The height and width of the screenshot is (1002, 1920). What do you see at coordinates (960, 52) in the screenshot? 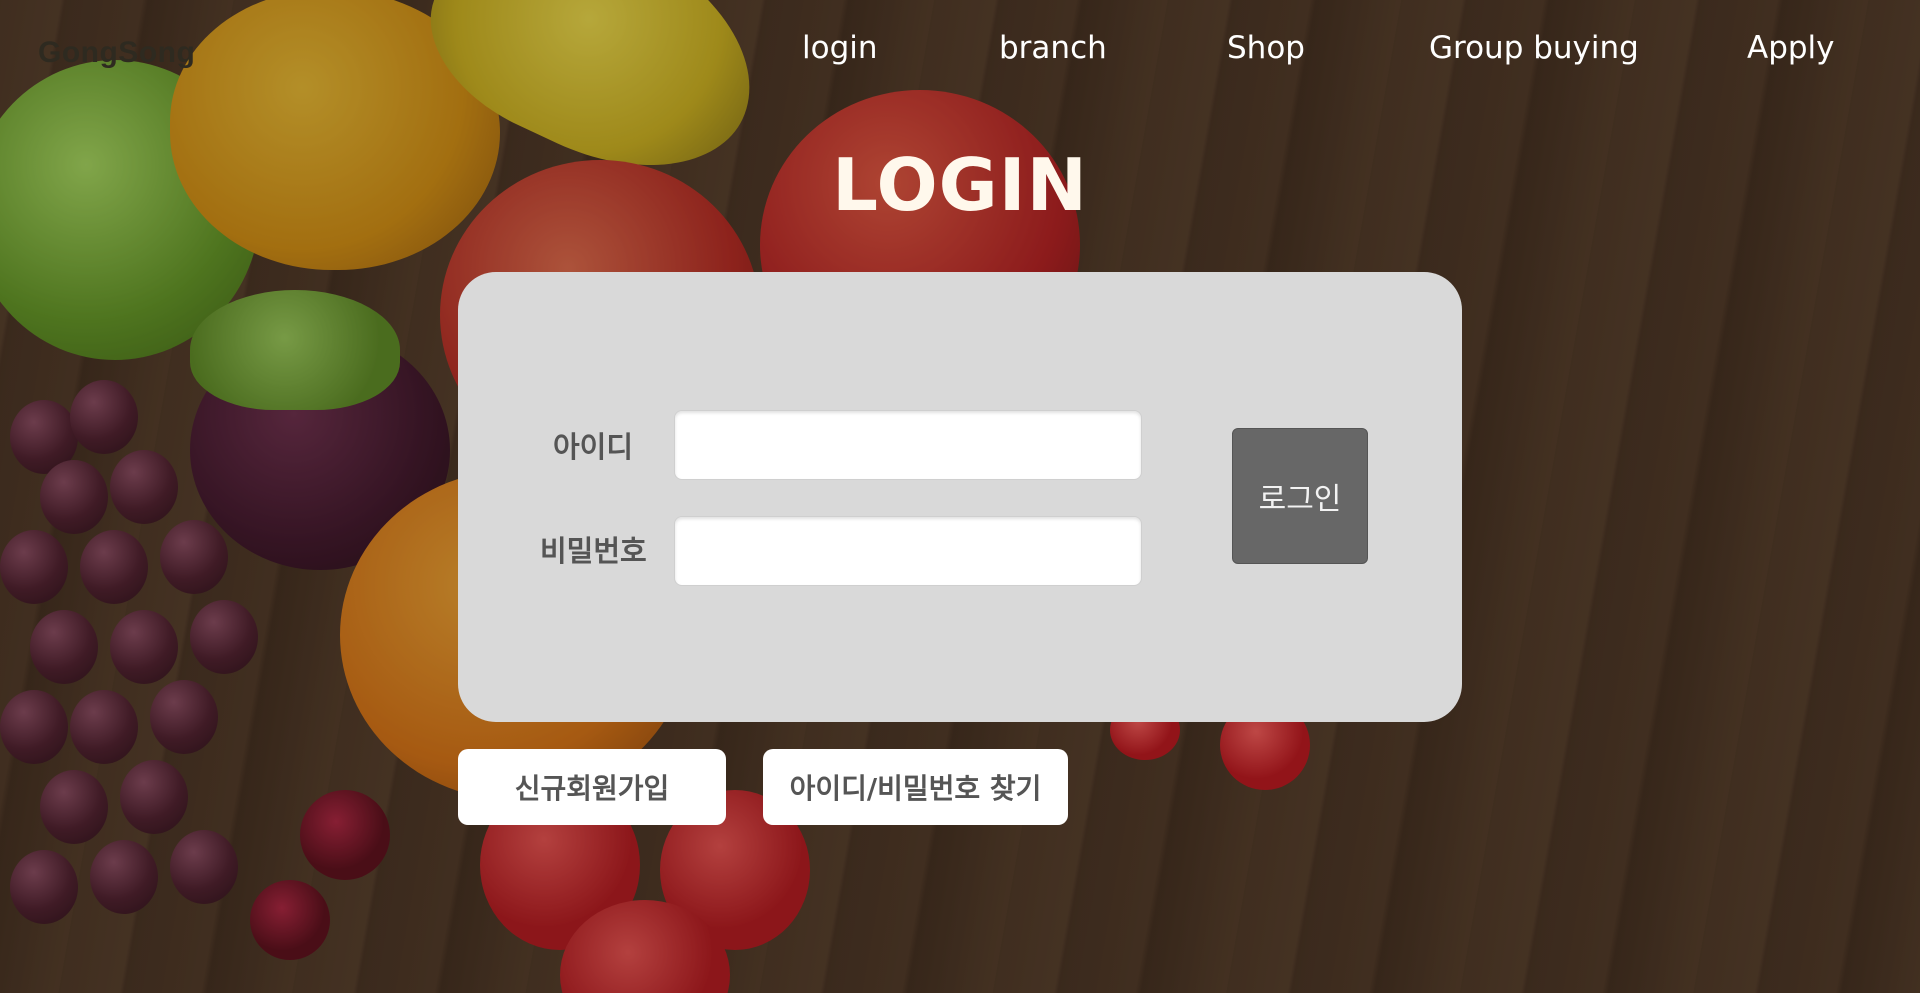
I see `top-nav: login branch Shop Group buying Apply` at bounding box center [960, 52].